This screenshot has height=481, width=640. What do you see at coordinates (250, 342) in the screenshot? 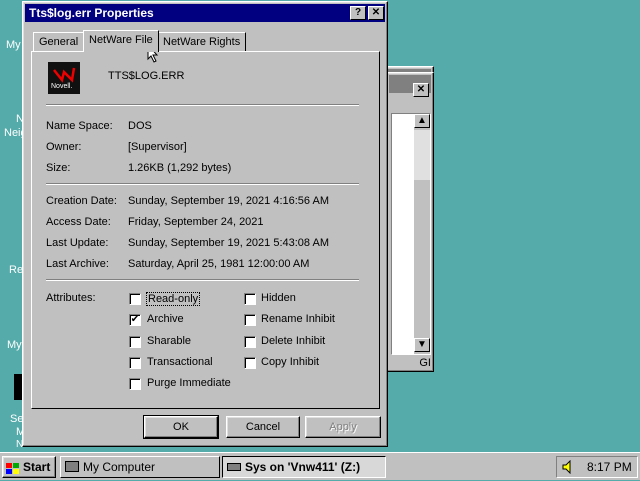
I see `checkbox-delete-inhibit` at bounding box center [250, 342].